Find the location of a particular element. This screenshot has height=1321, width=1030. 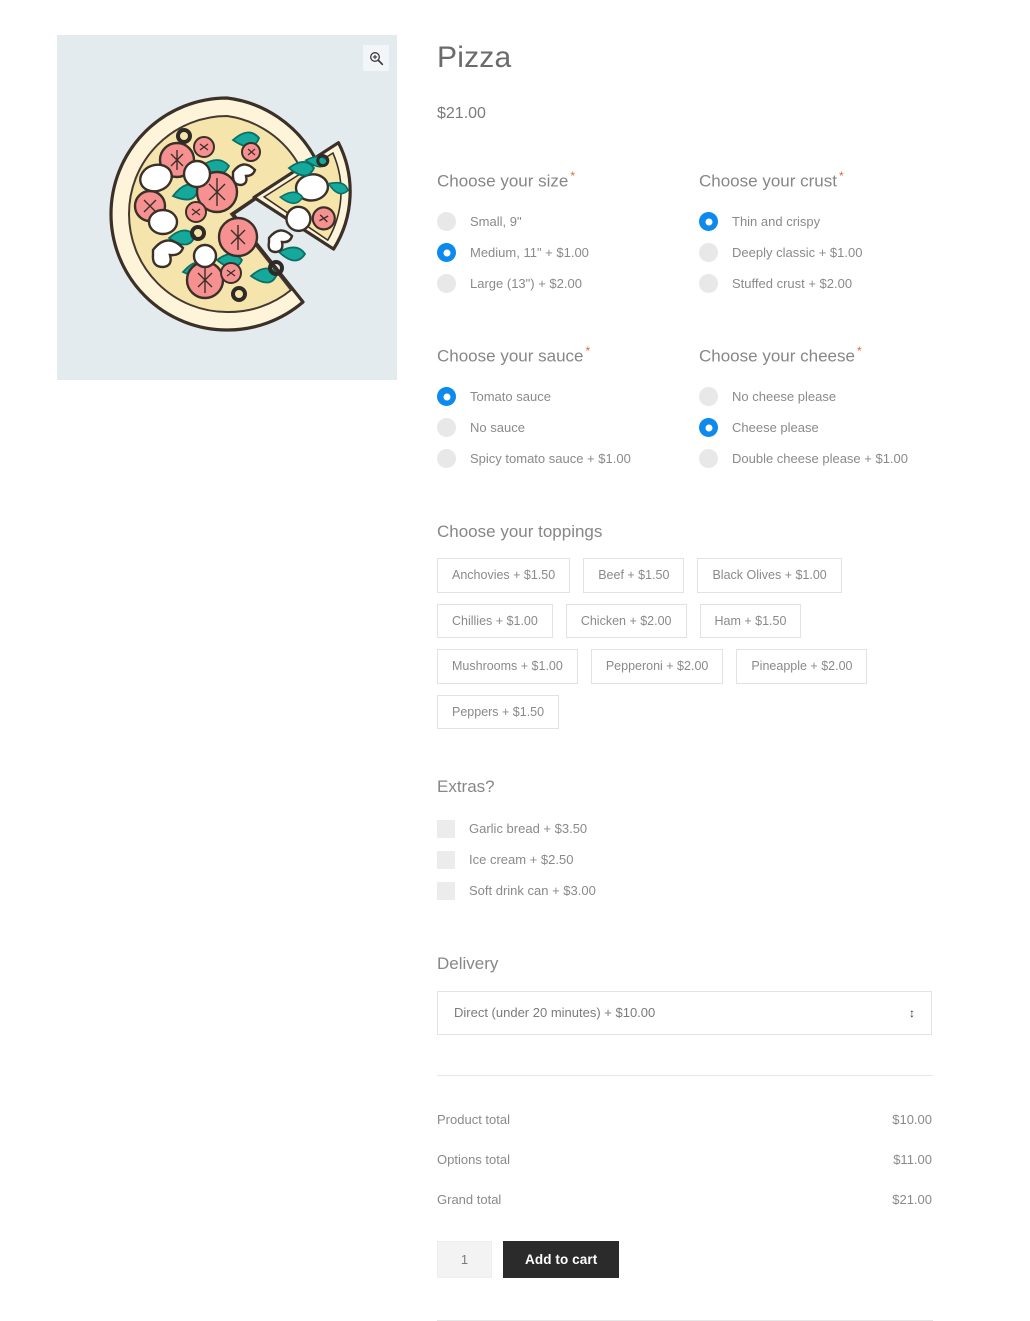

option-group-sauce-label: Choose your sauce * is located at coordinates (568, 355).